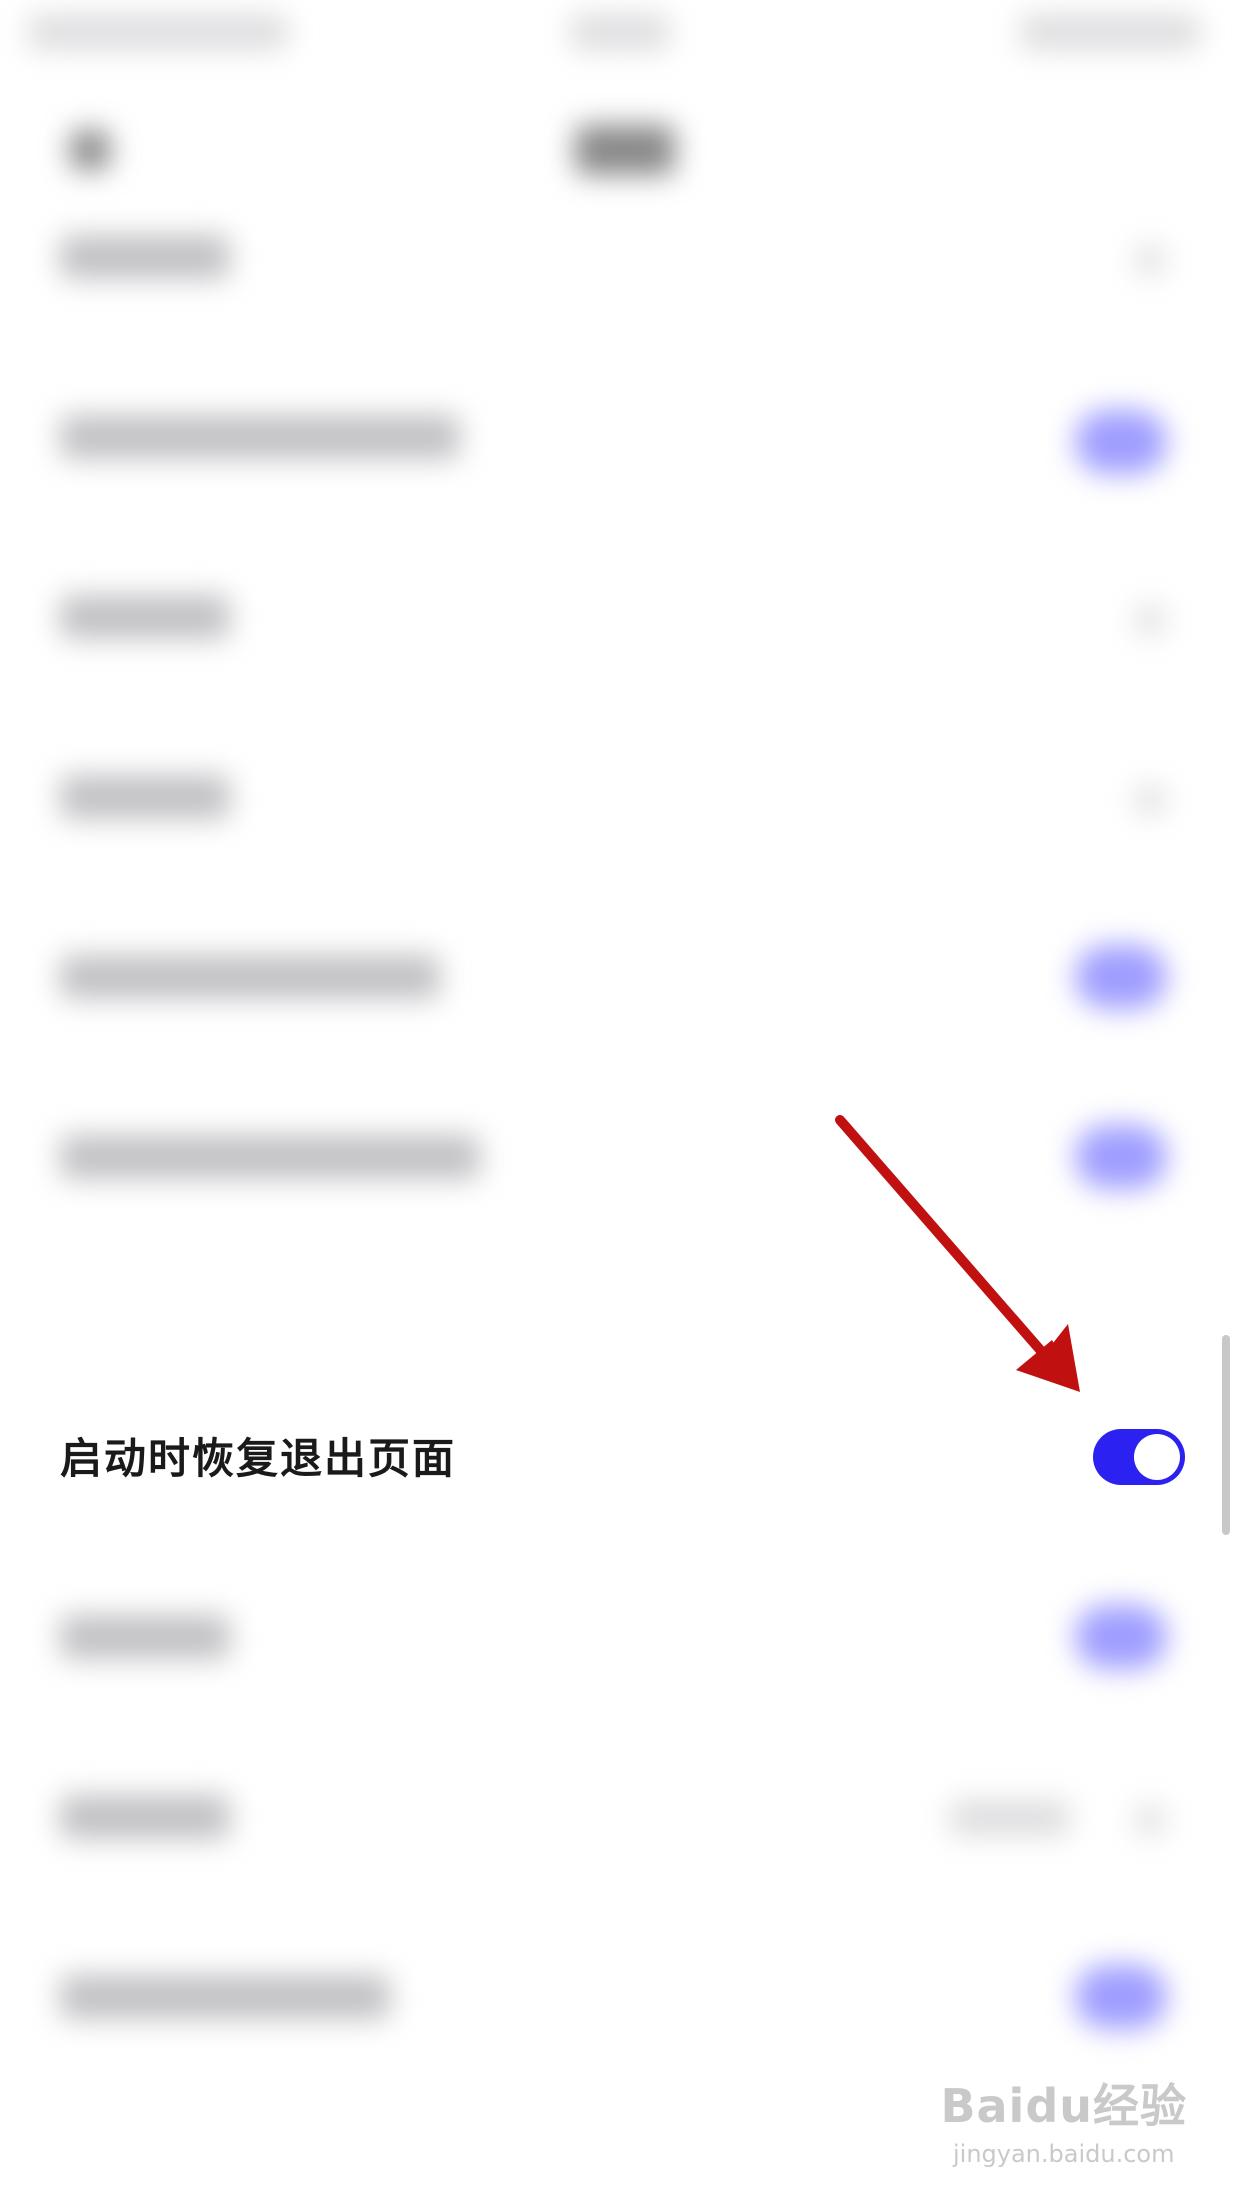 This screenshot has height=2208, width=1242. I want to click on annotation-arrow-icon, so click(957, 1253).